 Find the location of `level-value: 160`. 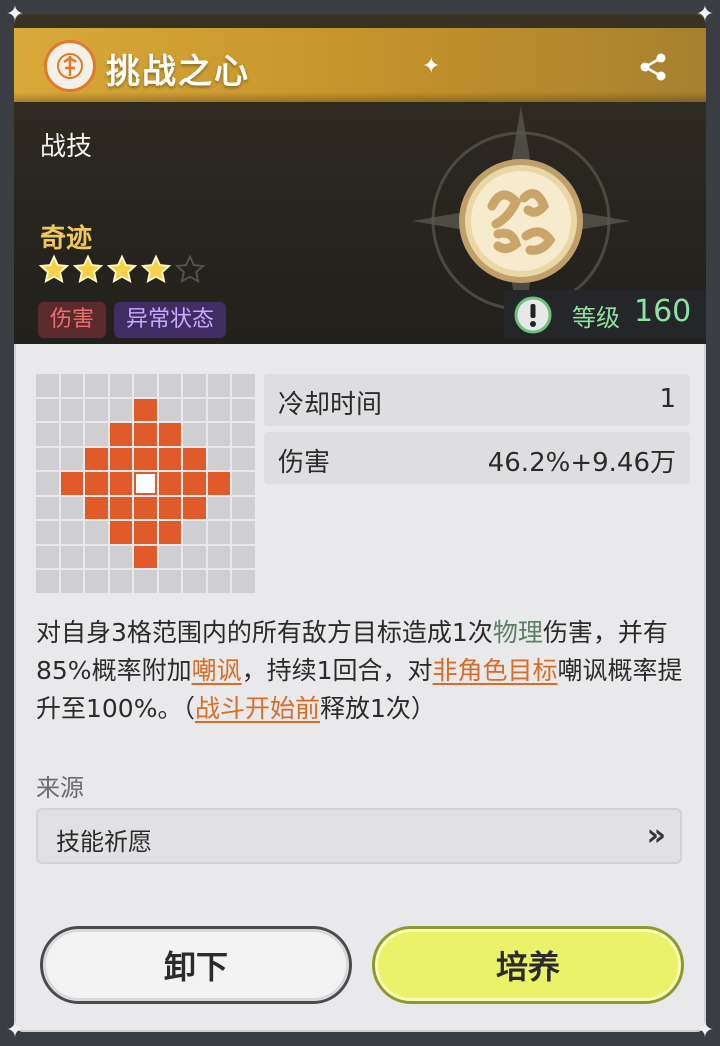

level-value: 160 is located at coordinates (663, 311).